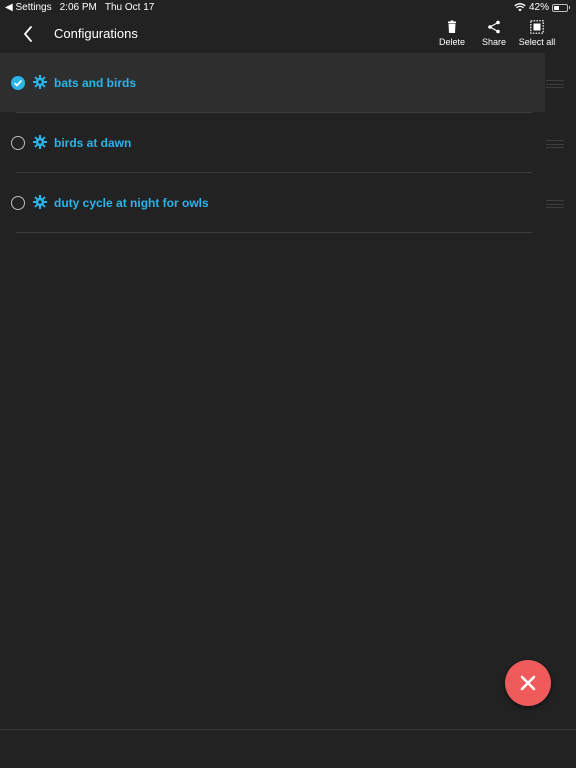 This screenshot has height=768, width=576. Describe the element at coordinates (288, 203) in the screenshot. I see `configuration-row: duty cycle at night for owls` at that location.